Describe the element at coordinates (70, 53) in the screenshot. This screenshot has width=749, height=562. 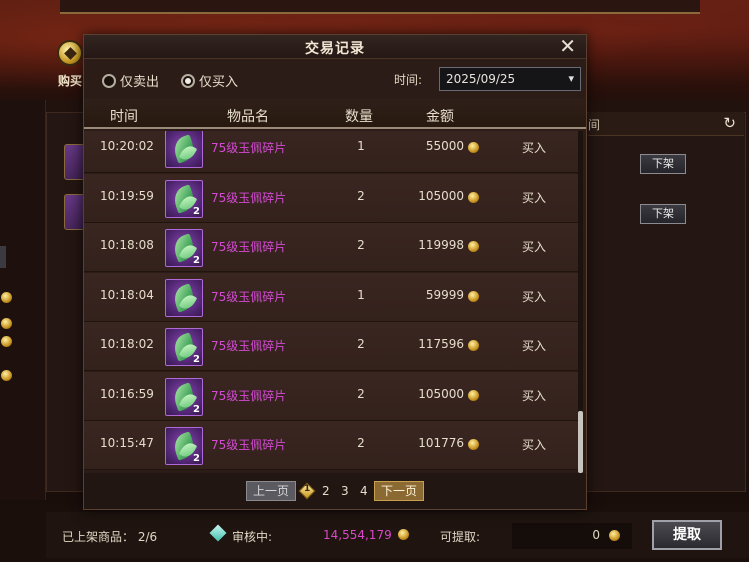
I see `buy-coin-icon` at that location.